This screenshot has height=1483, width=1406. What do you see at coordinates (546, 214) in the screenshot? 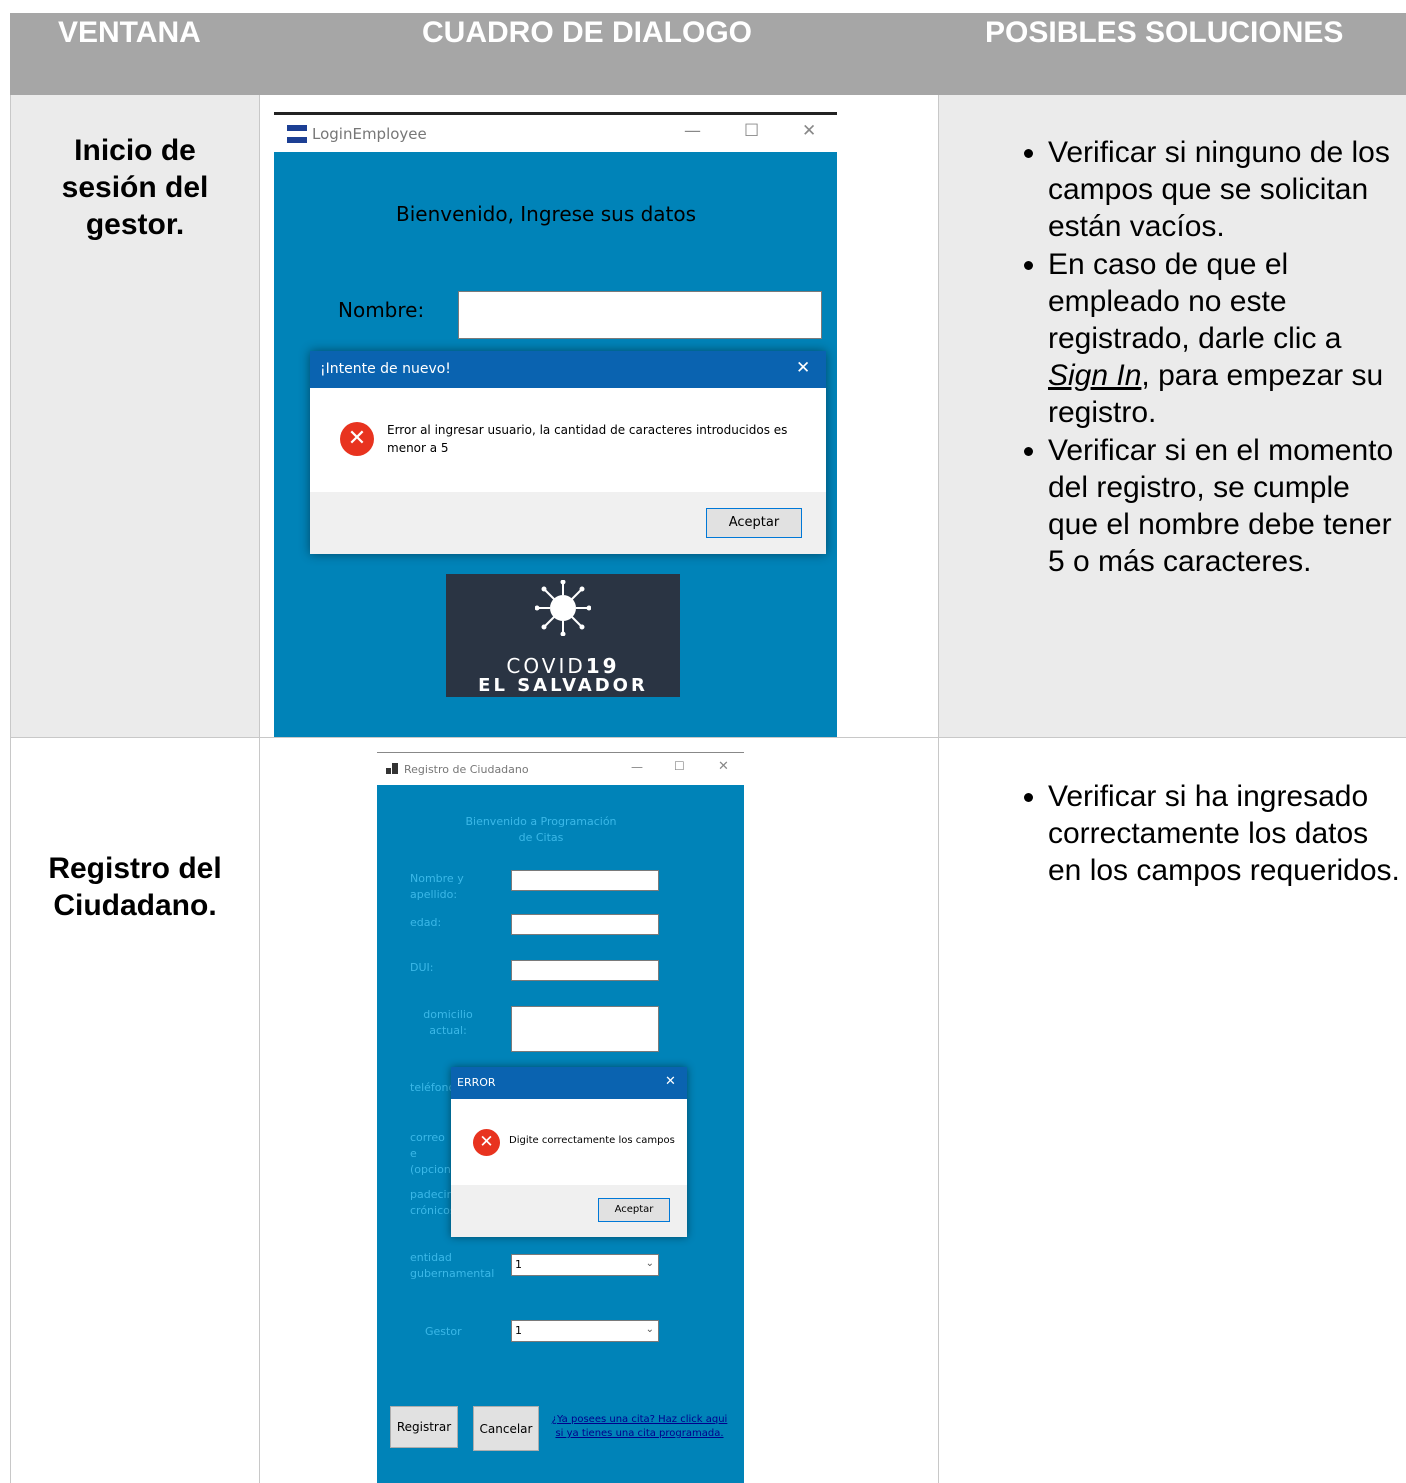
I see `login-welcome: Bienvenido, Ingrese sus datos` at bounding box center [546, 214].